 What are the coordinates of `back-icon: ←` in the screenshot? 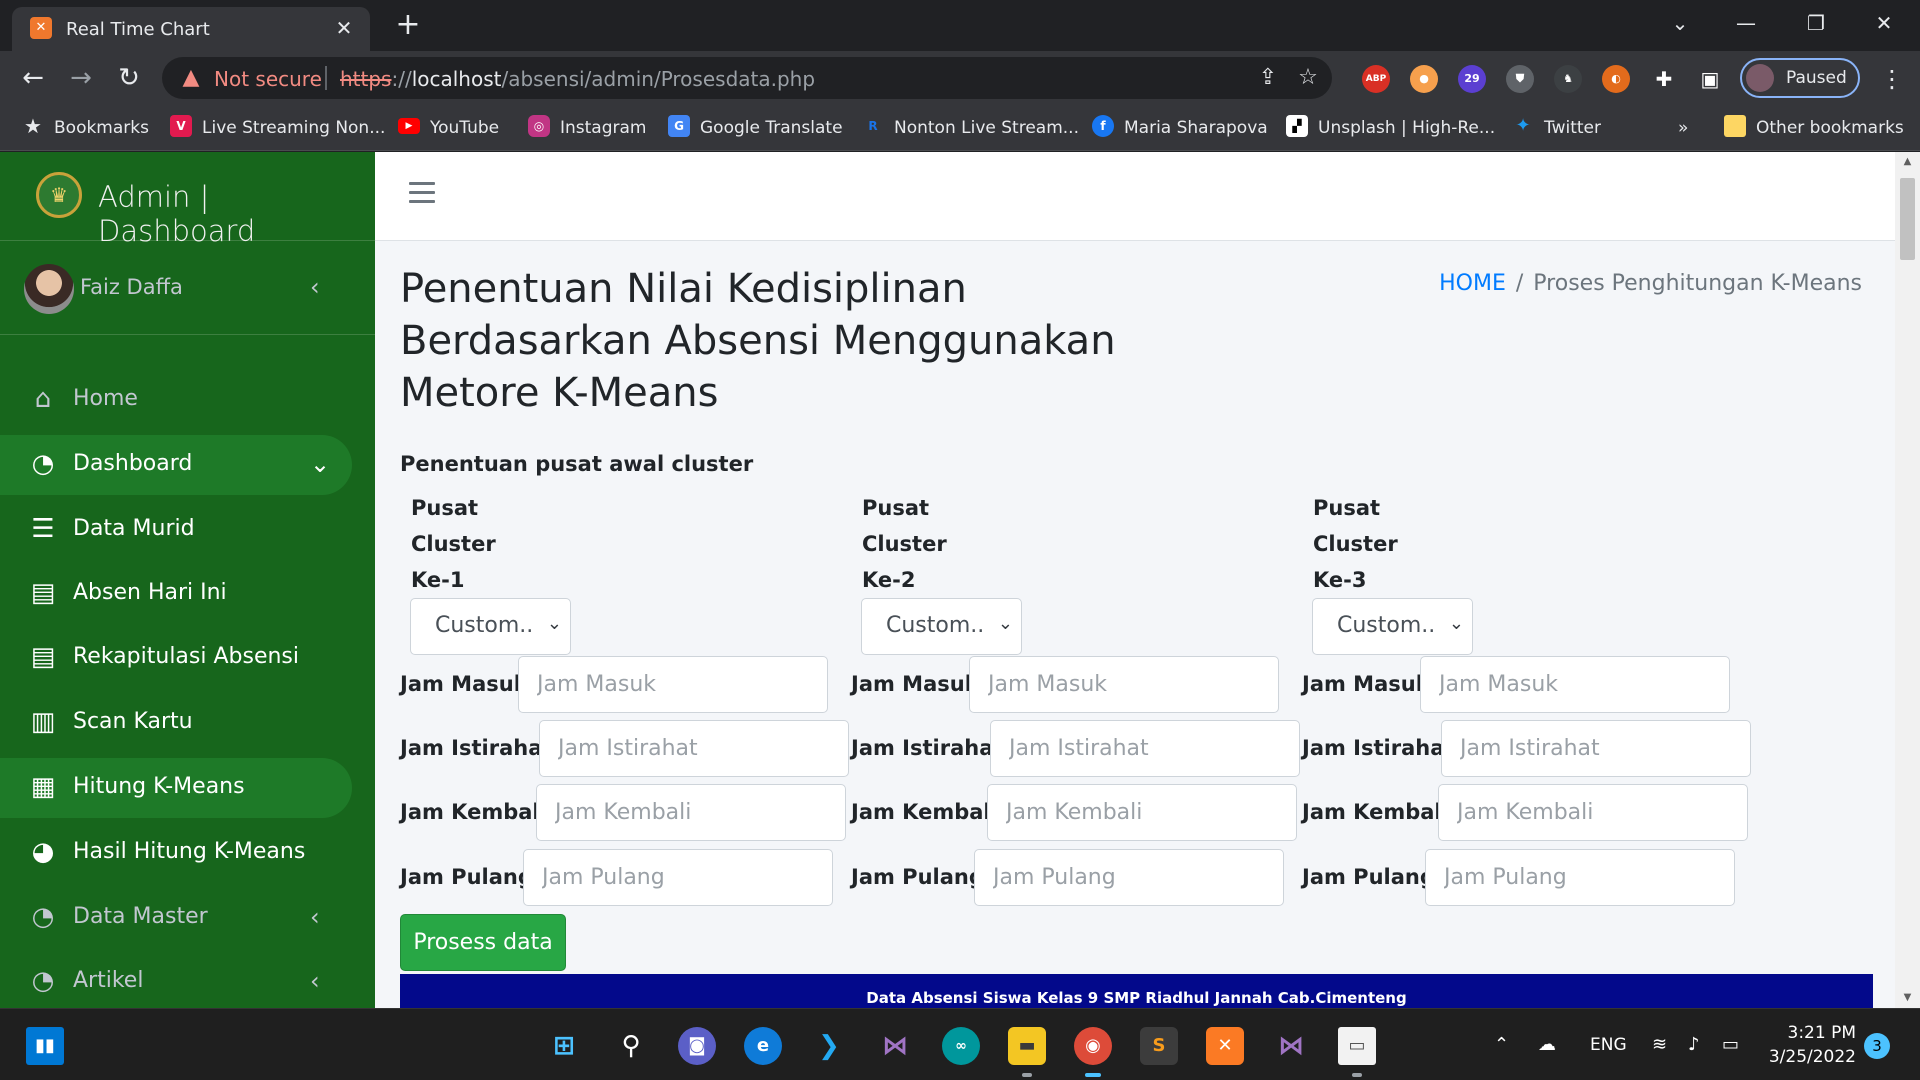 It's located at (33, 78).